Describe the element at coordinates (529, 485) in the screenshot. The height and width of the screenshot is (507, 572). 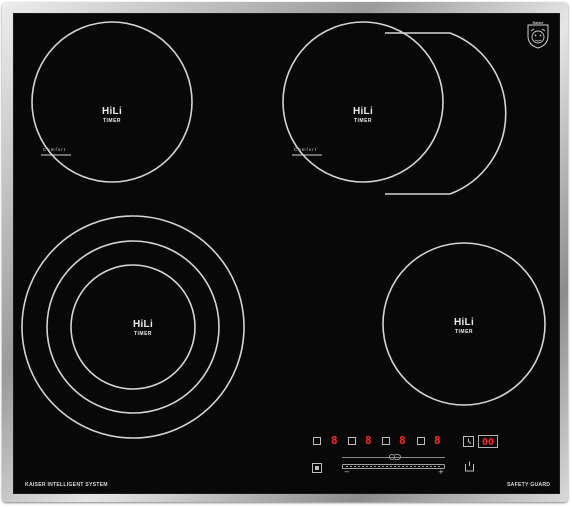
I see `footer-right-text: SAFETY GUARD` at that location.